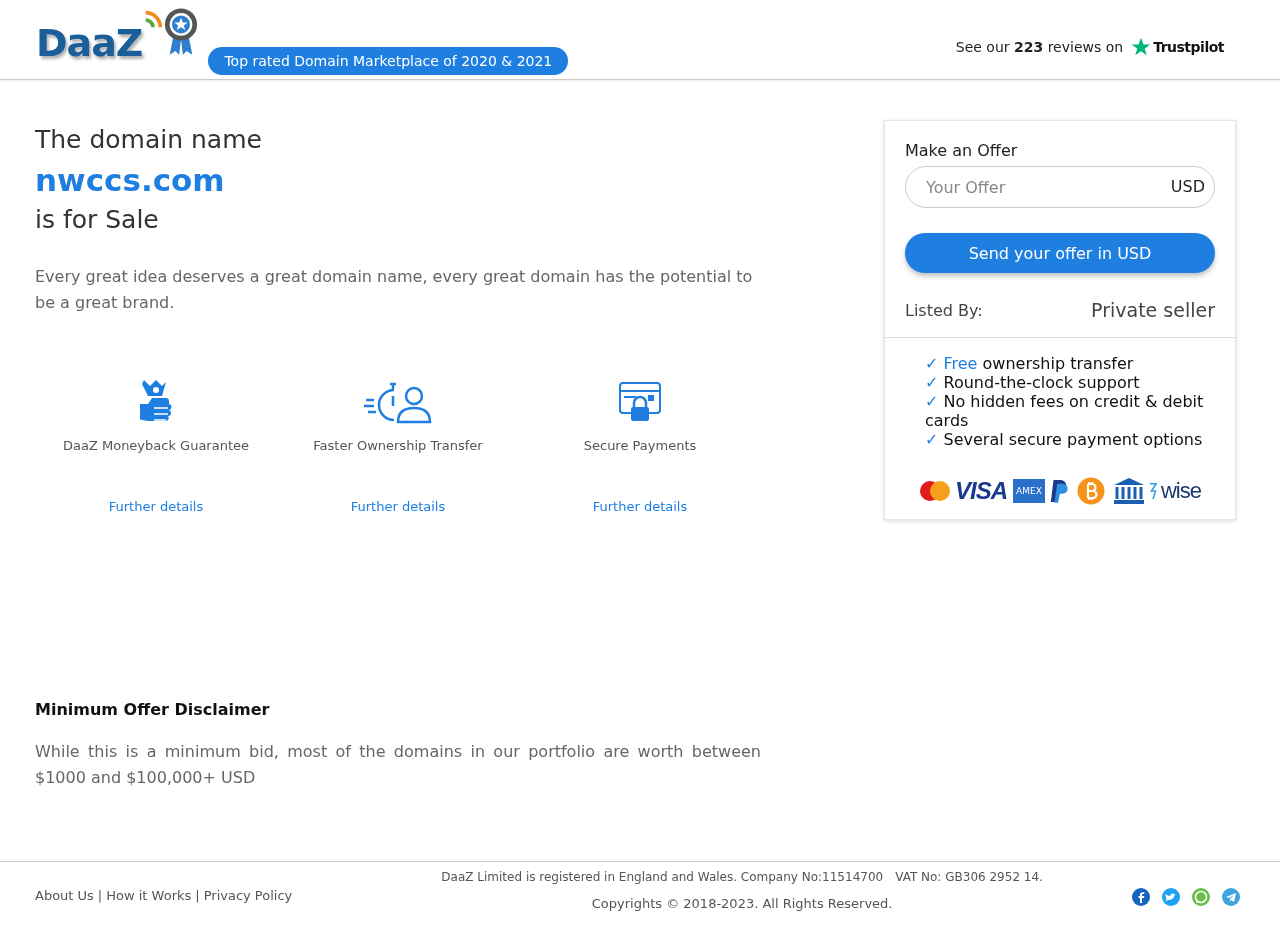 The height and width of the screenshot is (946, 1280). Describe the element at coordinates (1231, 896) in the screenshot. I see `telegram-plane-icon` at that location.